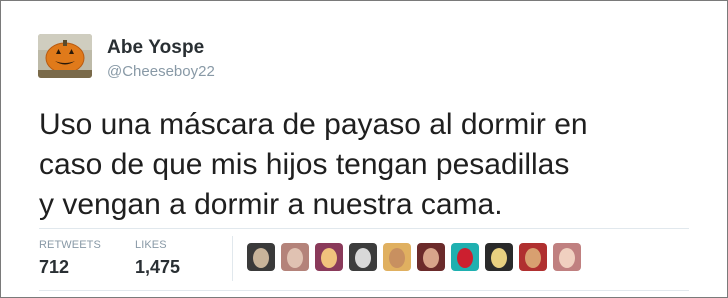 This screenshot has height=298, width=728. I want to click on retweets-label: RETWEETS, so click(70, 245).